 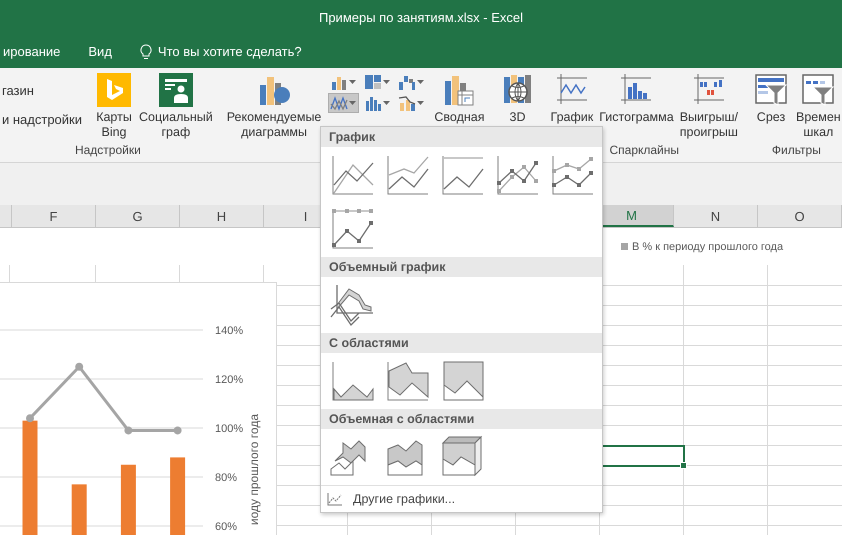 I want to click on column-header: O, so click(x=800, y=216).